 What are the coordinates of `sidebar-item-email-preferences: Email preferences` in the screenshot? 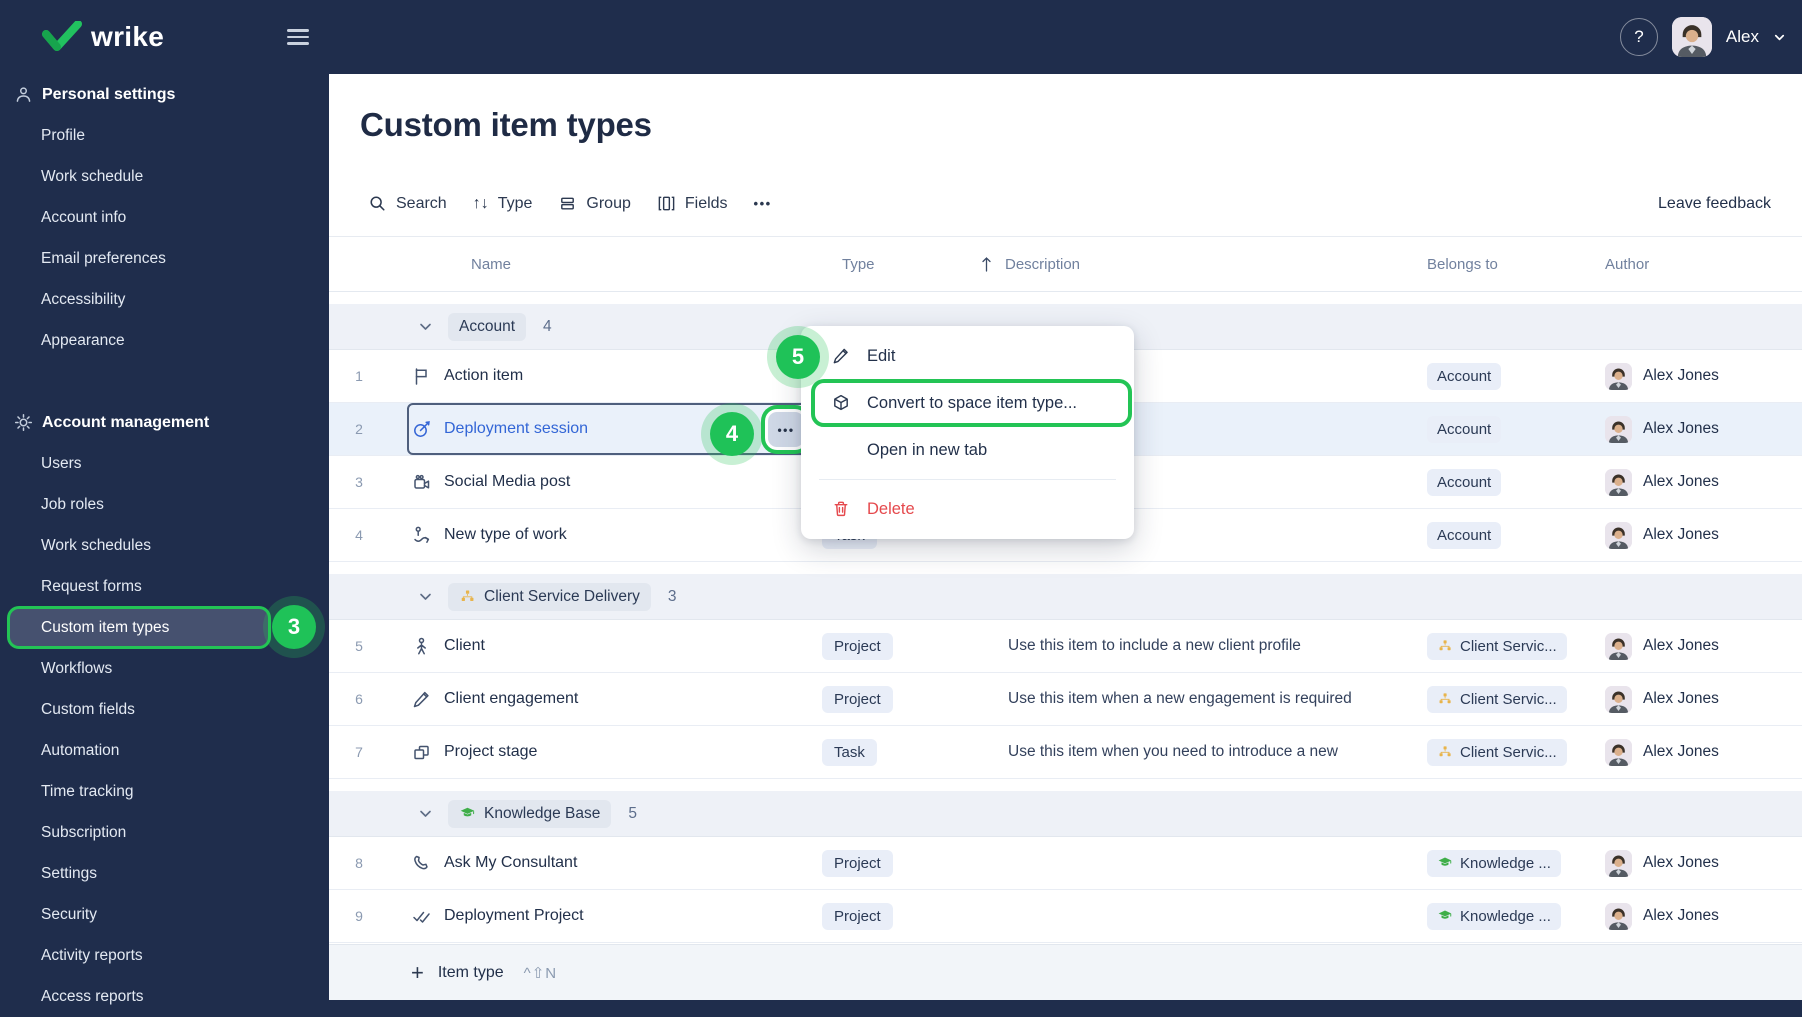 It's located at (164, 258).